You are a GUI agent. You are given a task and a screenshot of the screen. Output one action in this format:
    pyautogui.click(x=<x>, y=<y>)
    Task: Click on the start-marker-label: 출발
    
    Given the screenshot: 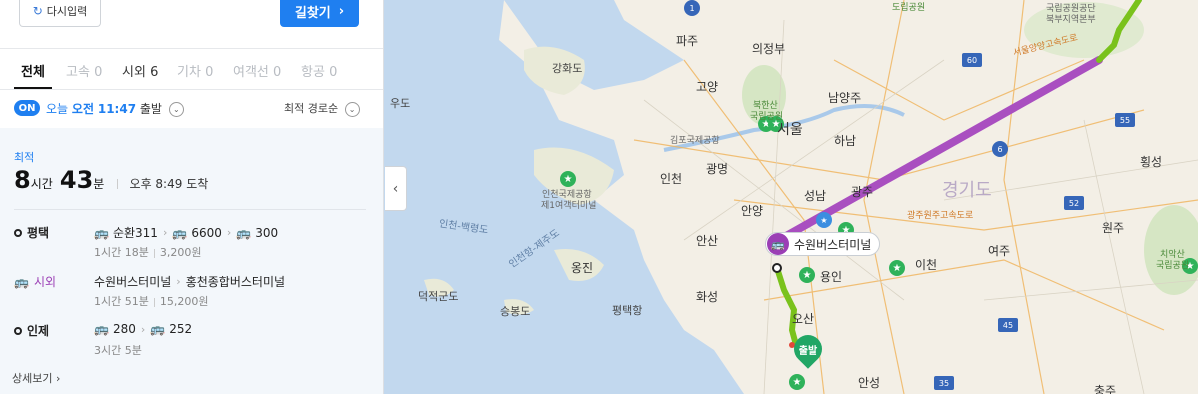 What is the action you would take?
    pyautogui.click(x=808, y=351)
    